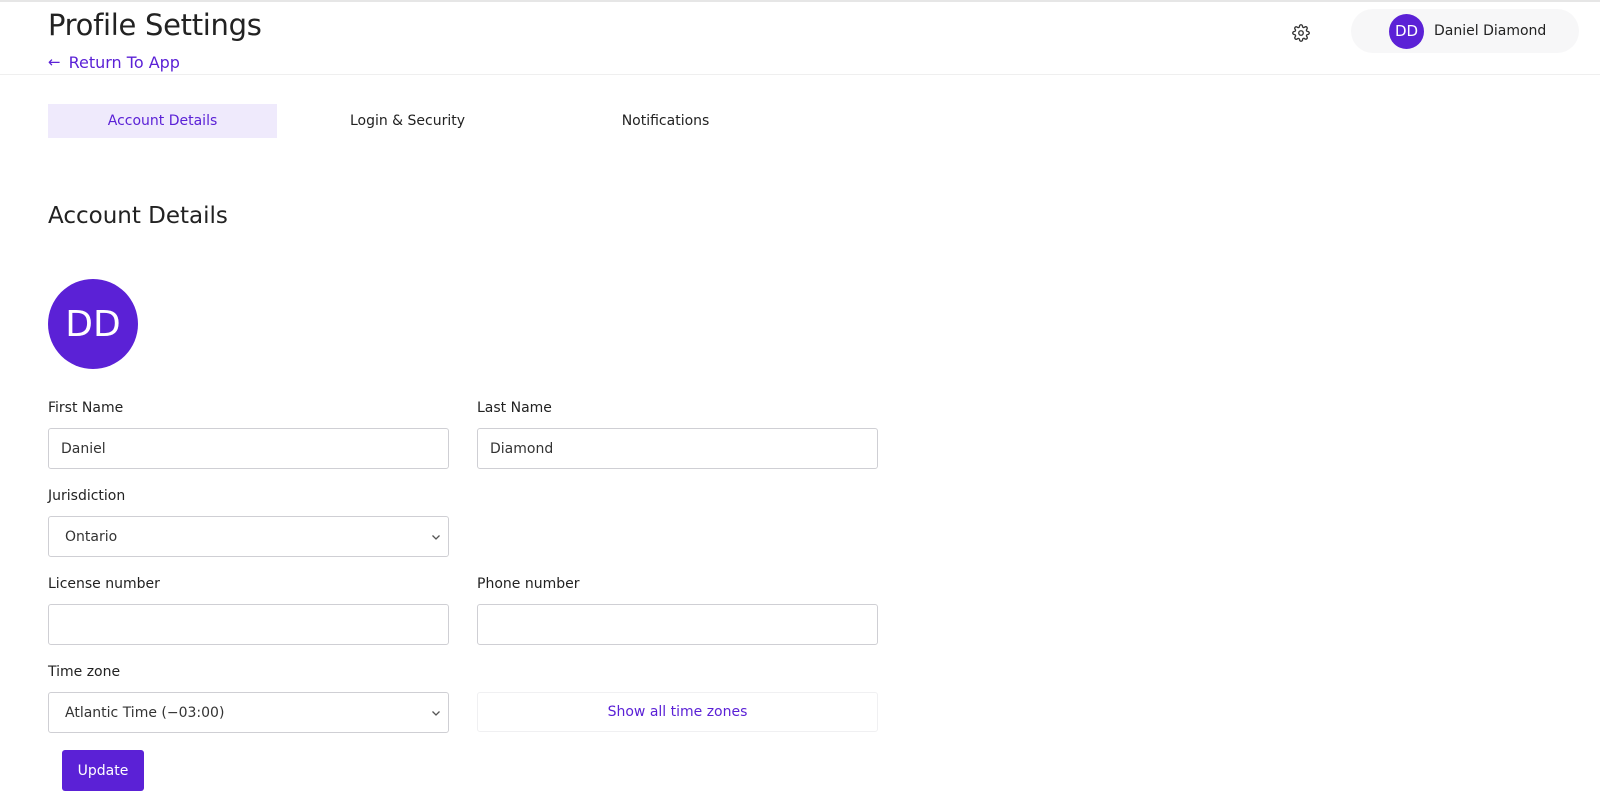 The image size is (1600, 805). Describe the element at coordinates (1406, 31) in the screenshot. I see `user-avatar: DD` at that location.